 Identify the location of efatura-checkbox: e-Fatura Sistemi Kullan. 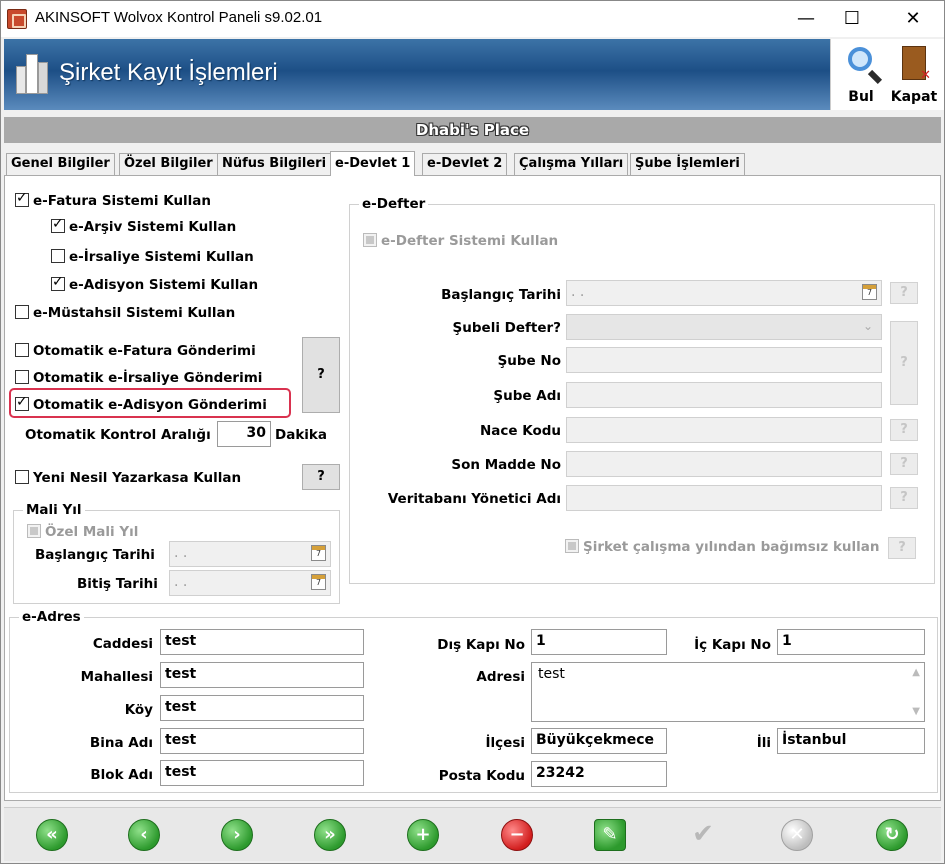
(113, 199).